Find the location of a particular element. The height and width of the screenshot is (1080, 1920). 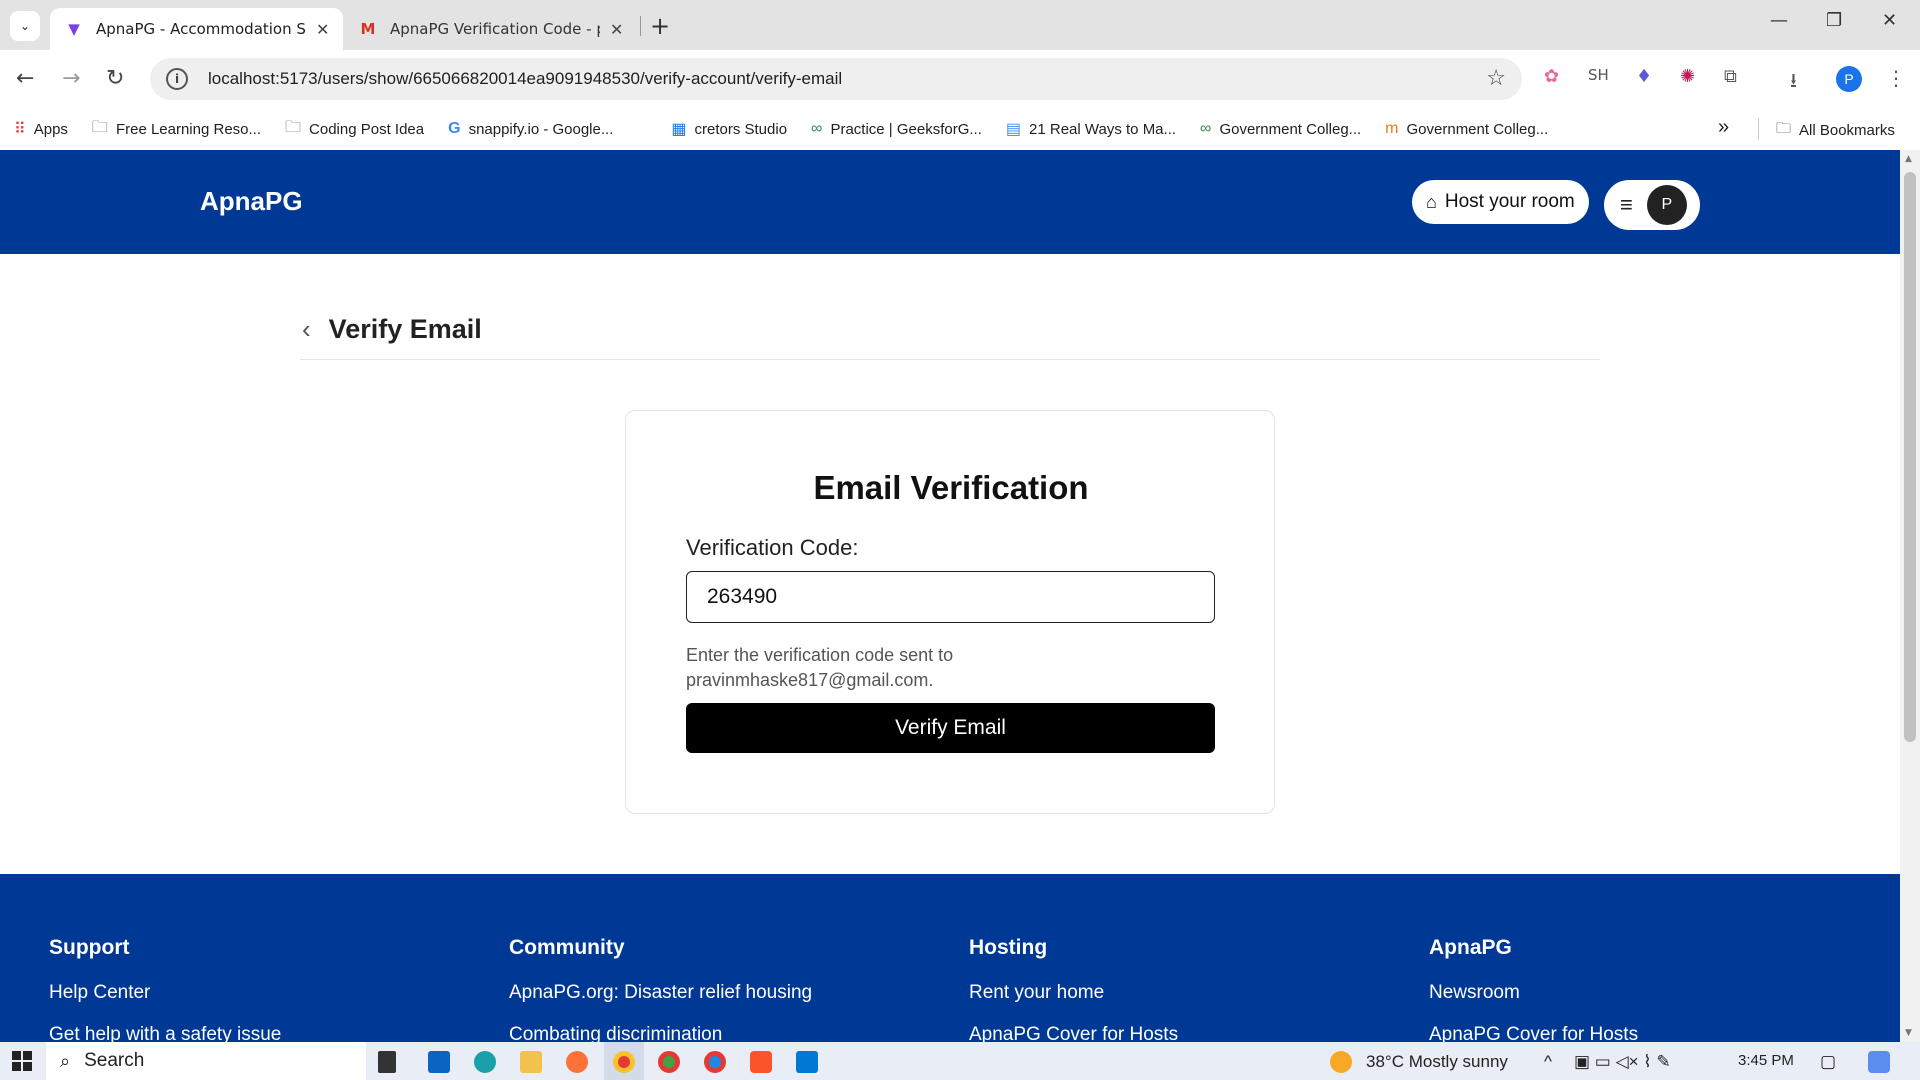

bookmark-separator is located at coordinates (1758, 129).